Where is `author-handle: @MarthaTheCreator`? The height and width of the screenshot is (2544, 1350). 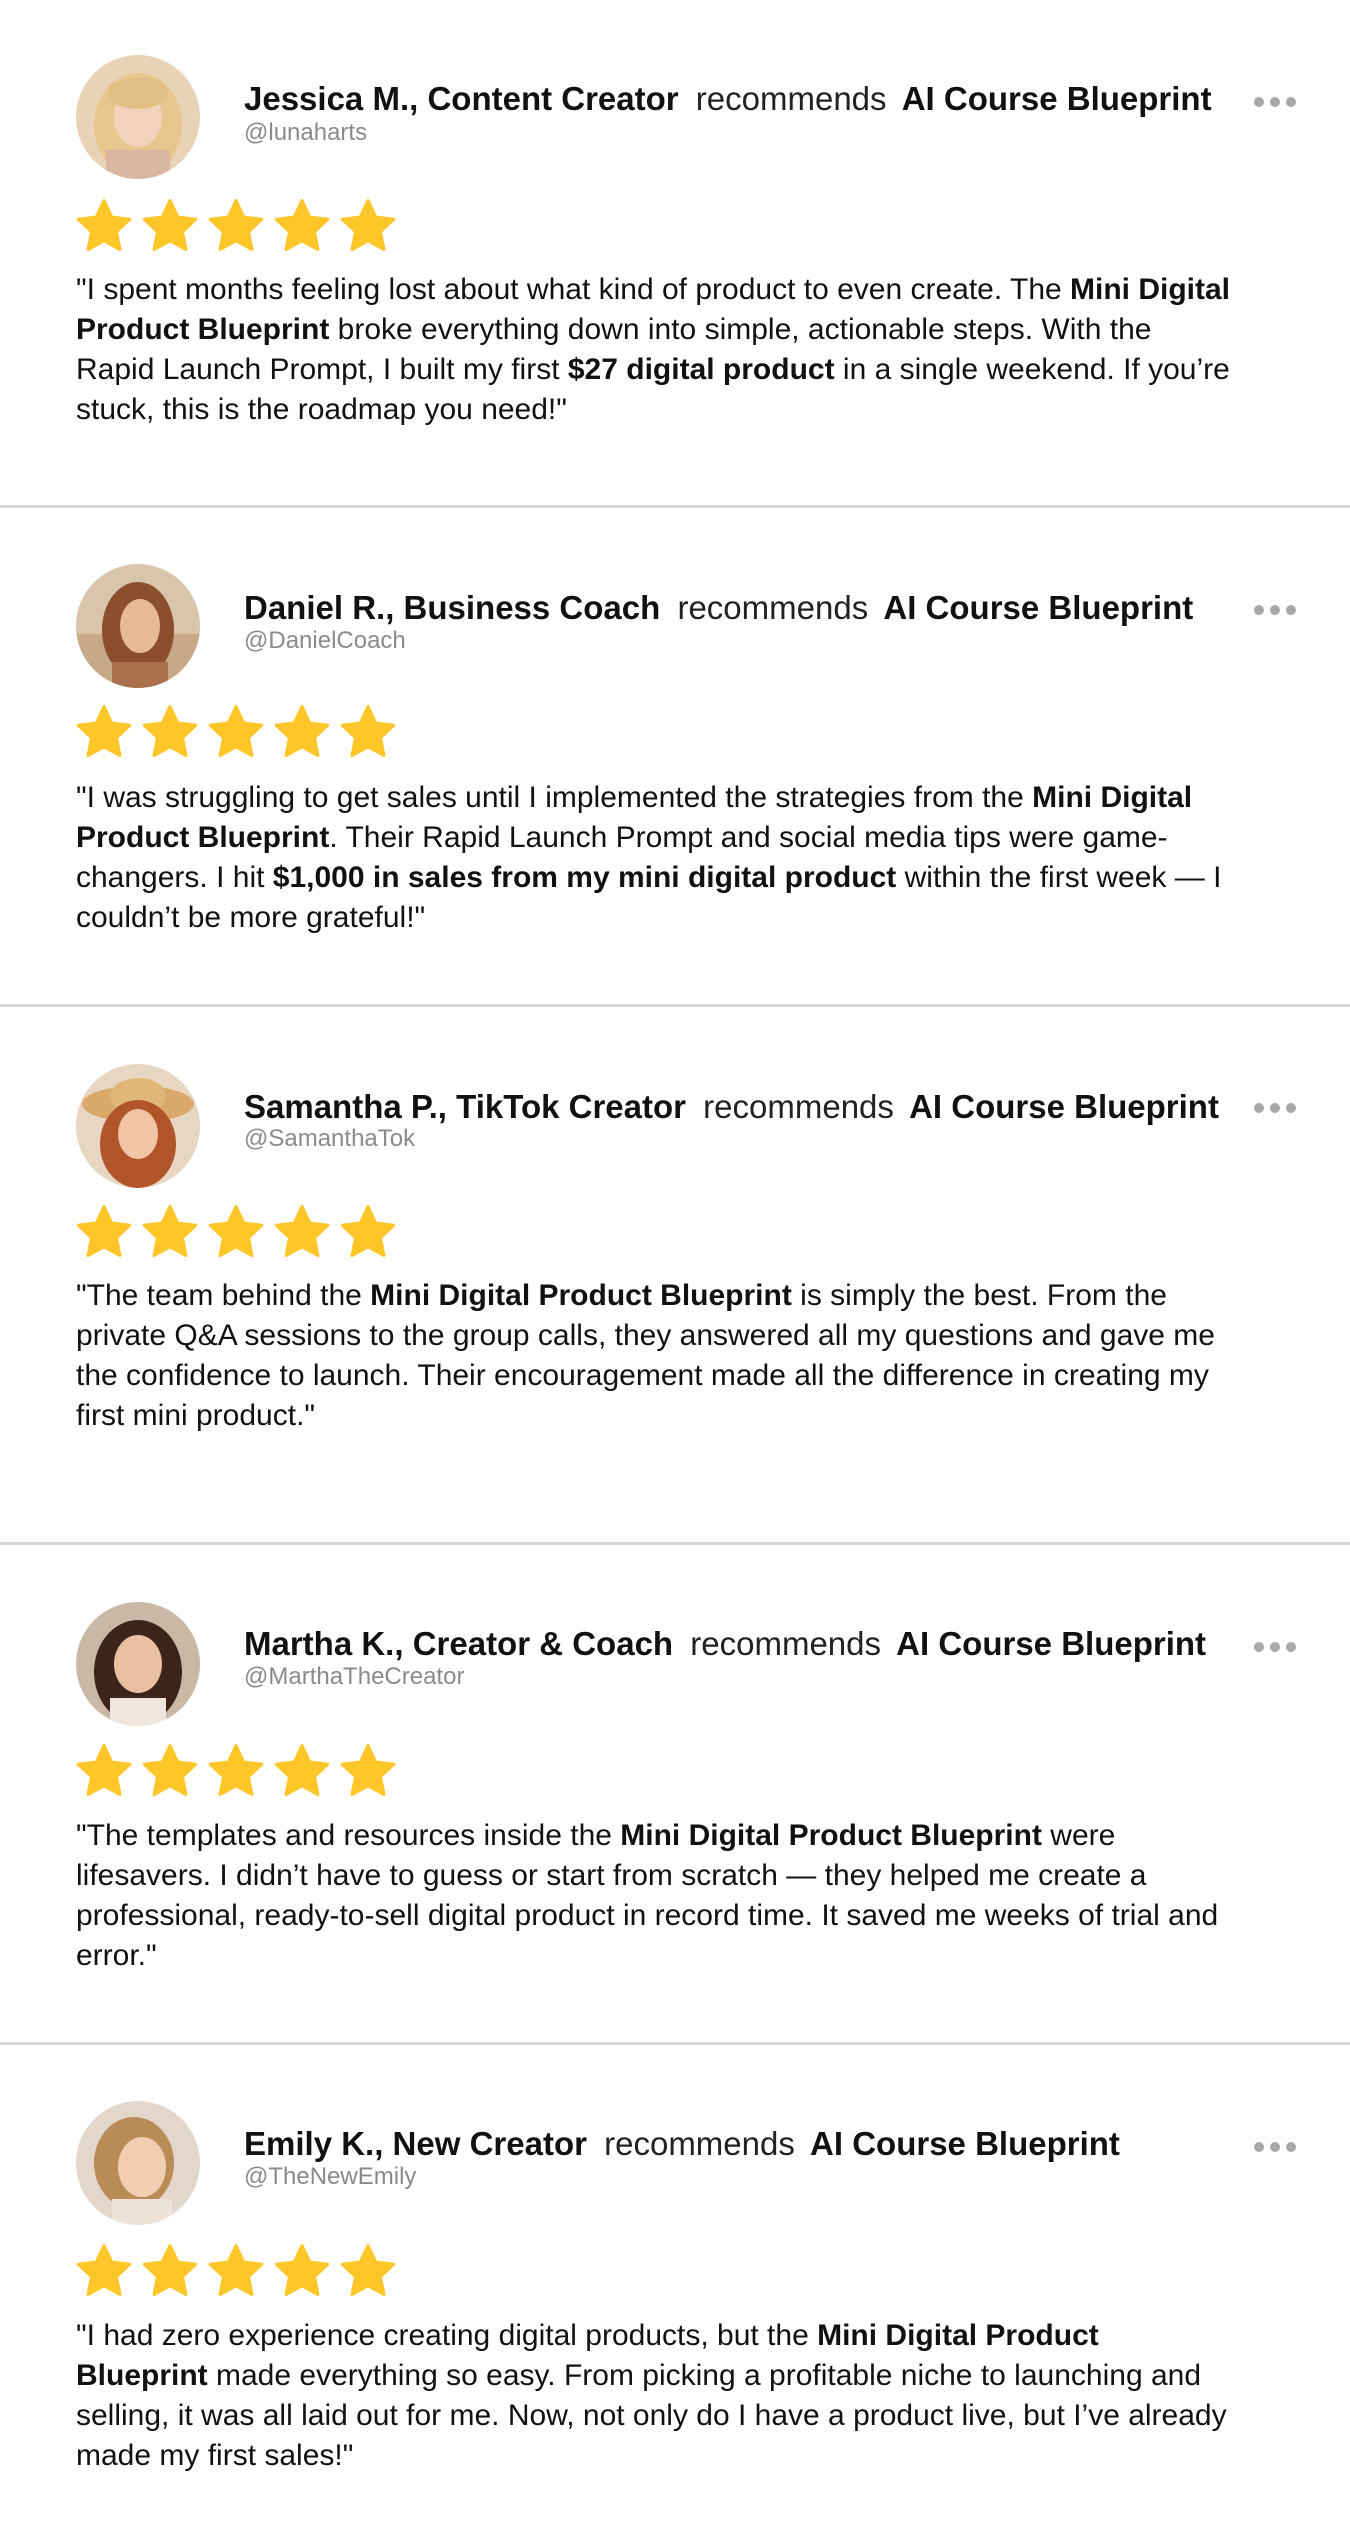
author-handle: @MarthaTheCreator is located at coordinates (354, 1677).